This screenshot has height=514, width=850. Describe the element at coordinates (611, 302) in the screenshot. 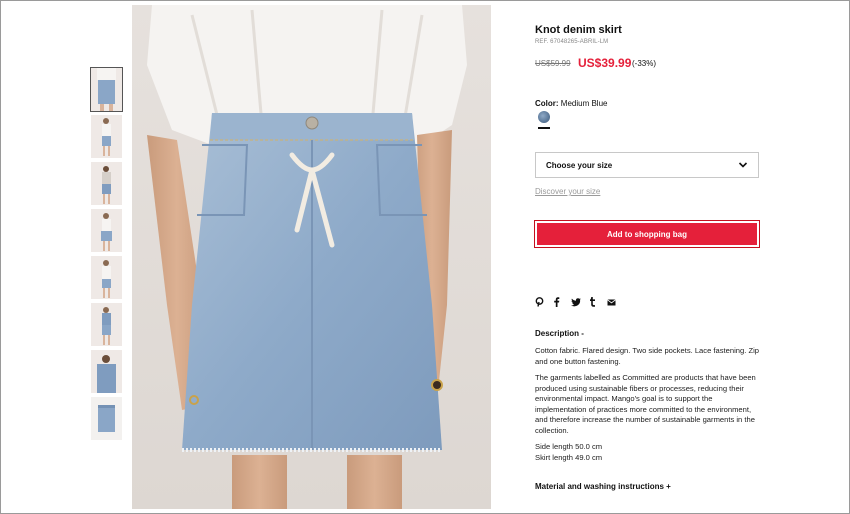

I see `email-icon` at that location.